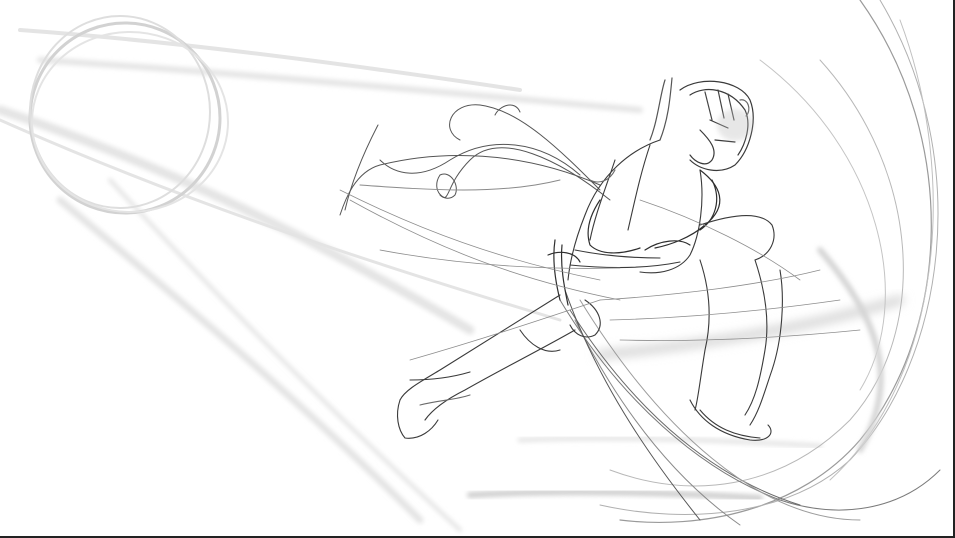 This screenshot has width=955, height=538. Describe the element at coordinates (735, 125) in the screenshot. I see `head-shading` at that location.